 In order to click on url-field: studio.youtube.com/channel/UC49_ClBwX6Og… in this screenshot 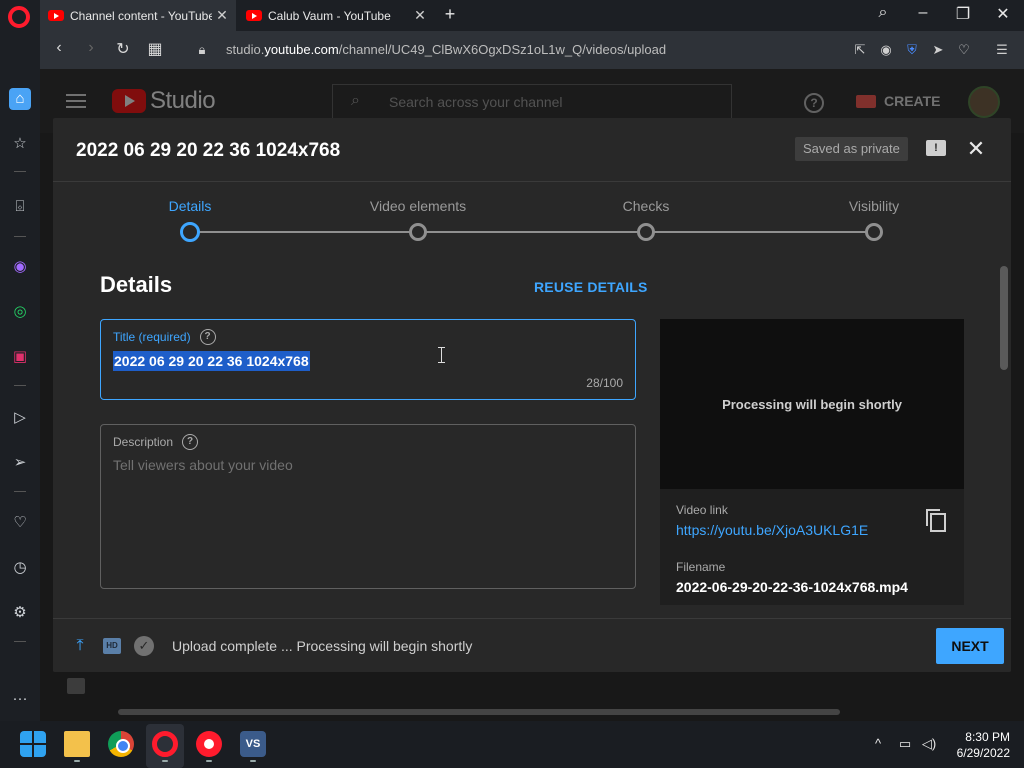, I will do `click(446, 49)`.